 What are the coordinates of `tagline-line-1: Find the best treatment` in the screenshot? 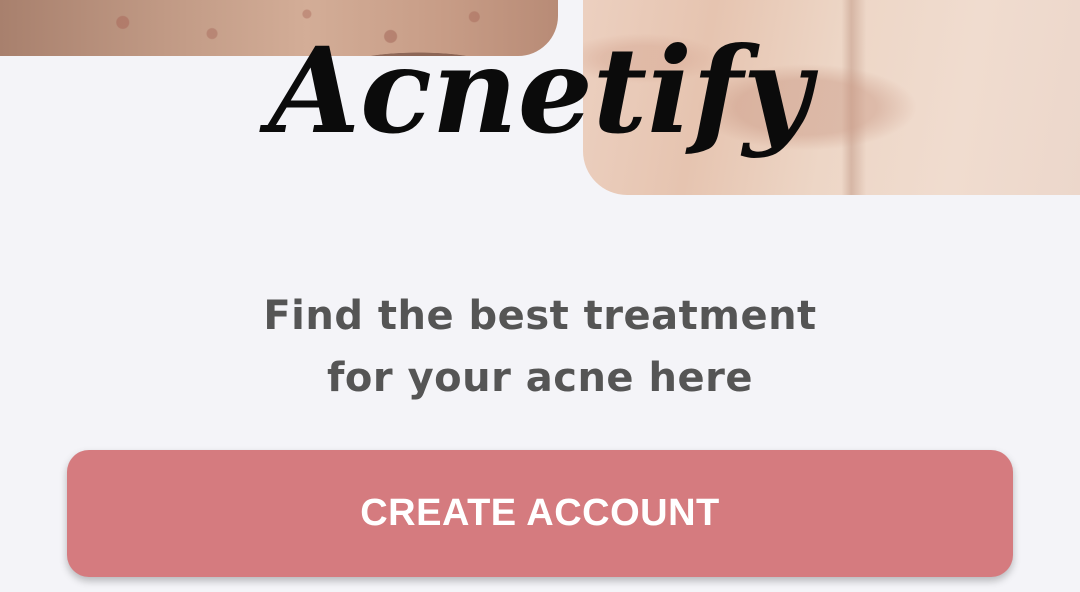 It's located at (540, 316).